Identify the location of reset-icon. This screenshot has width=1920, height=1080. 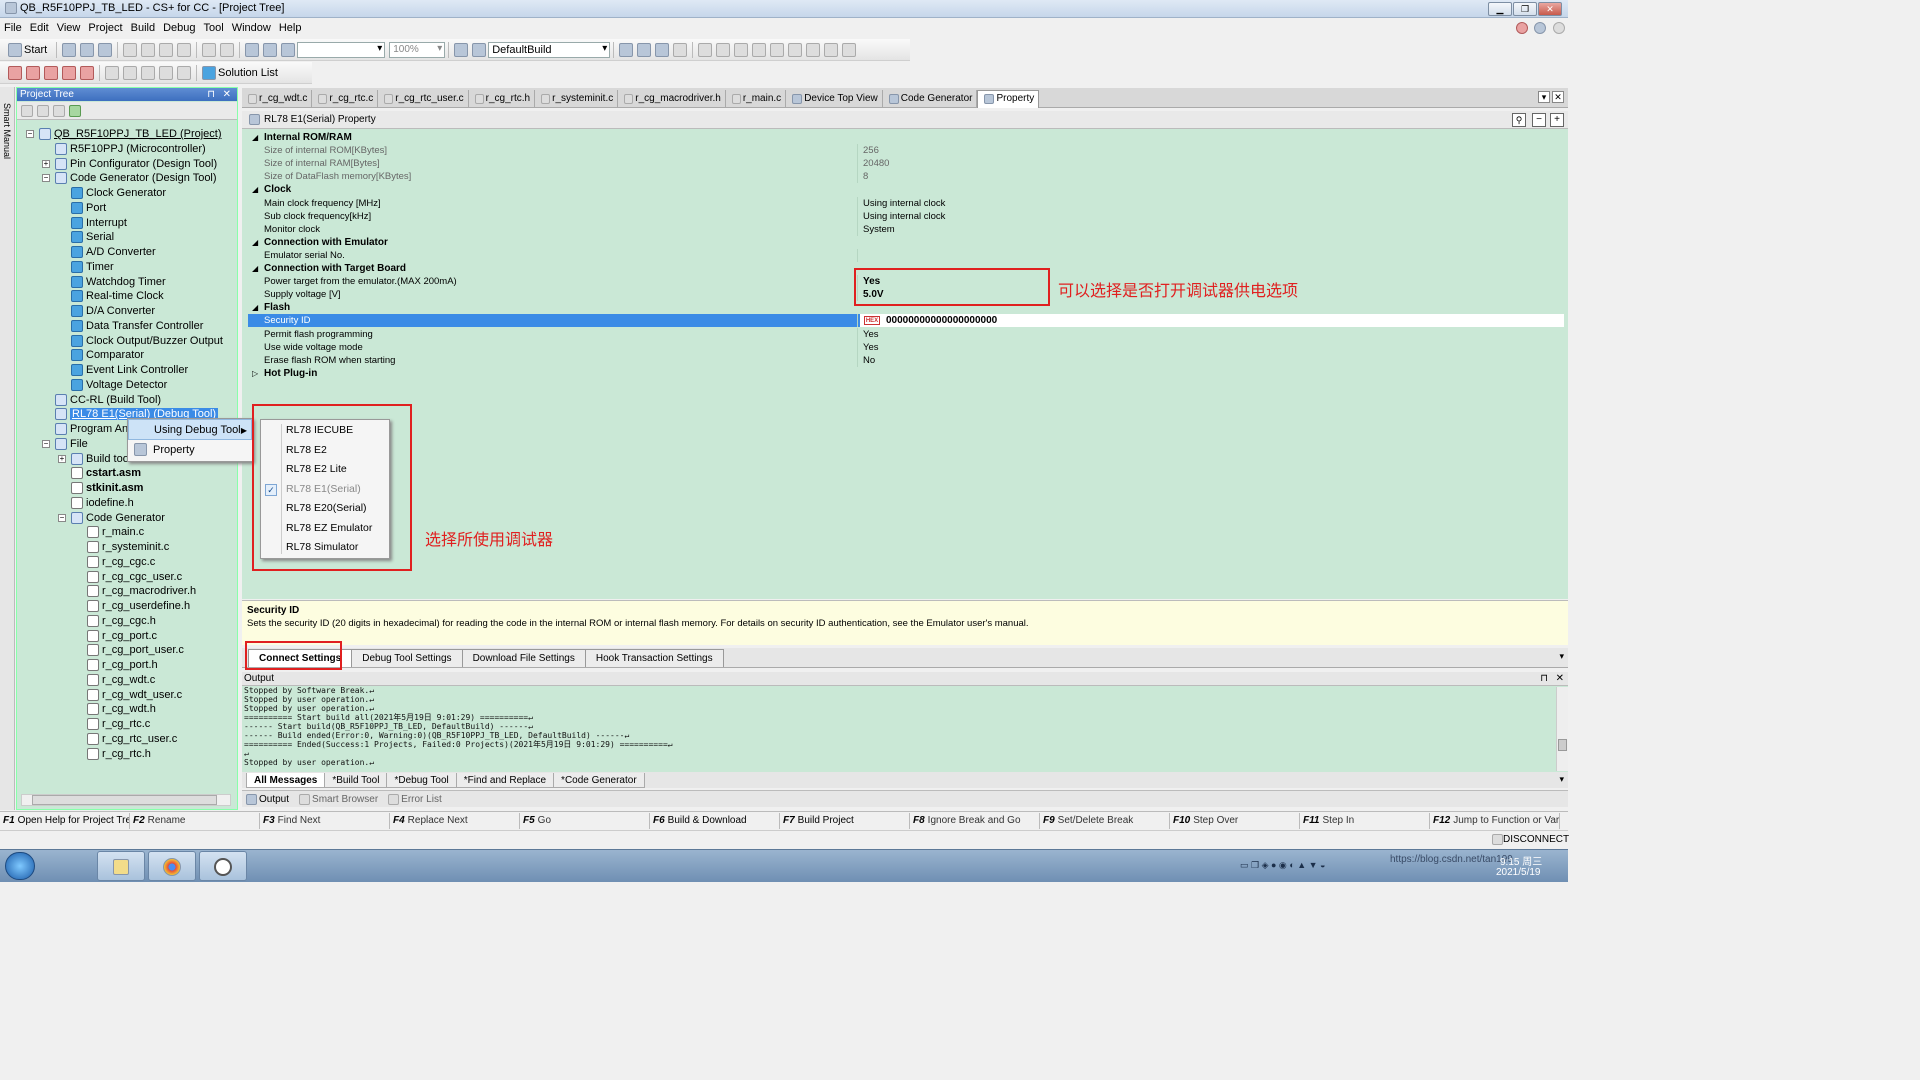
(680, 49).